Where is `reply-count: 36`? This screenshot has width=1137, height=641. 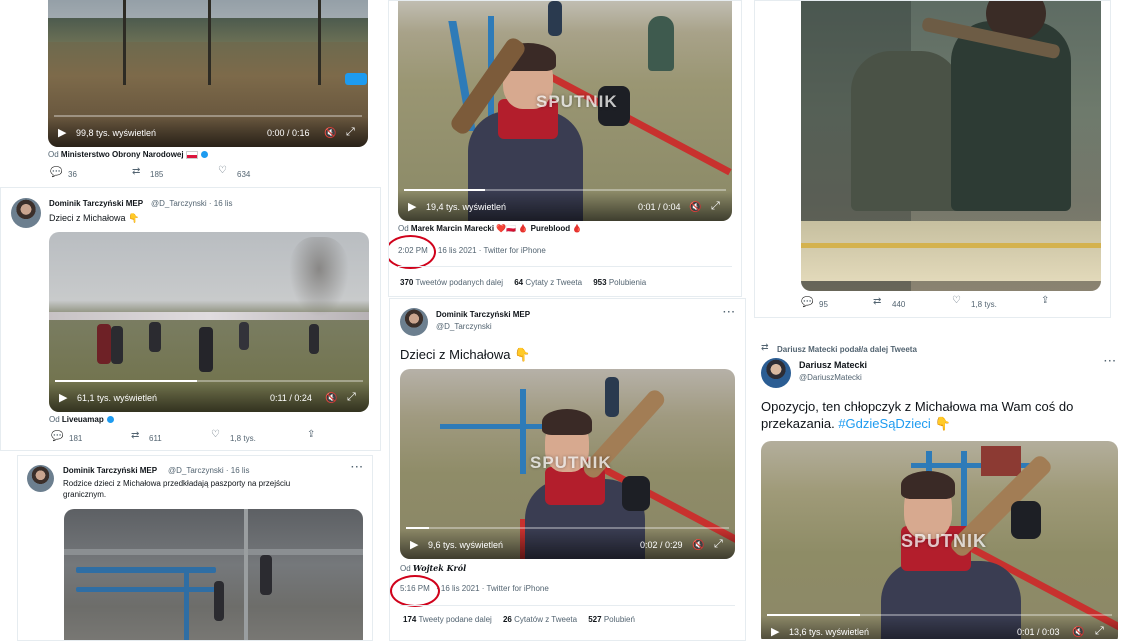 reply-count: 36 is located at coordinates (72, 174).